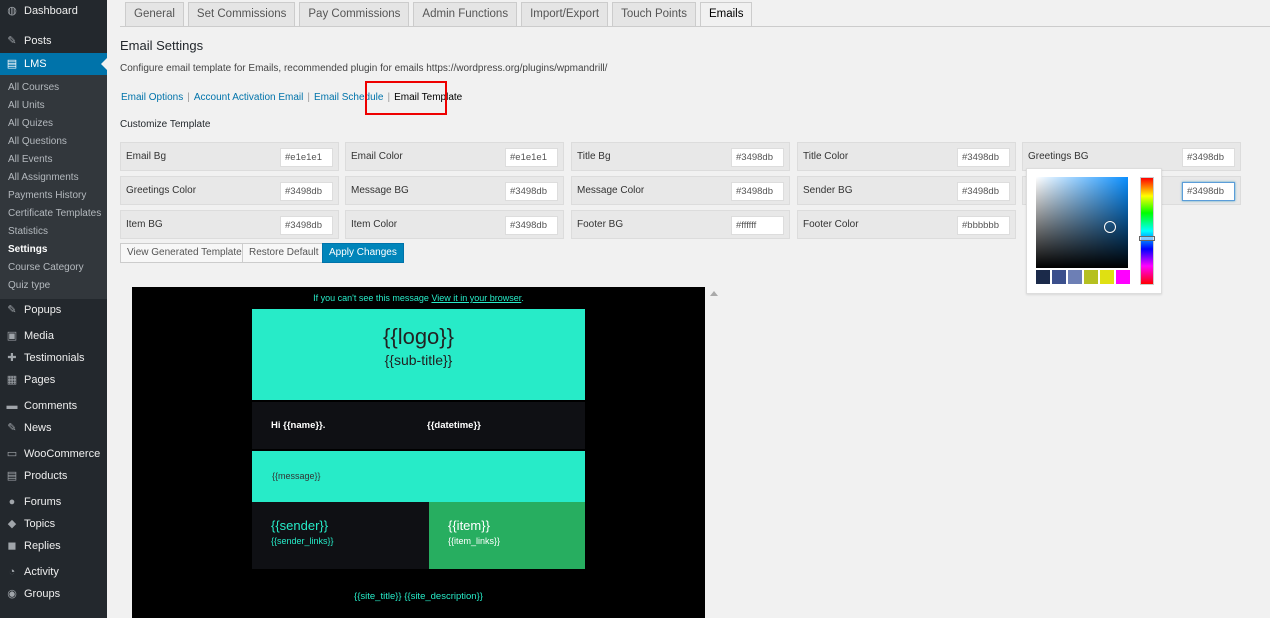 This screenshot has height=618, width=1270. Describe the element at coordinates (983, 157) in the screenshot. I see `title-color-input` at that location.